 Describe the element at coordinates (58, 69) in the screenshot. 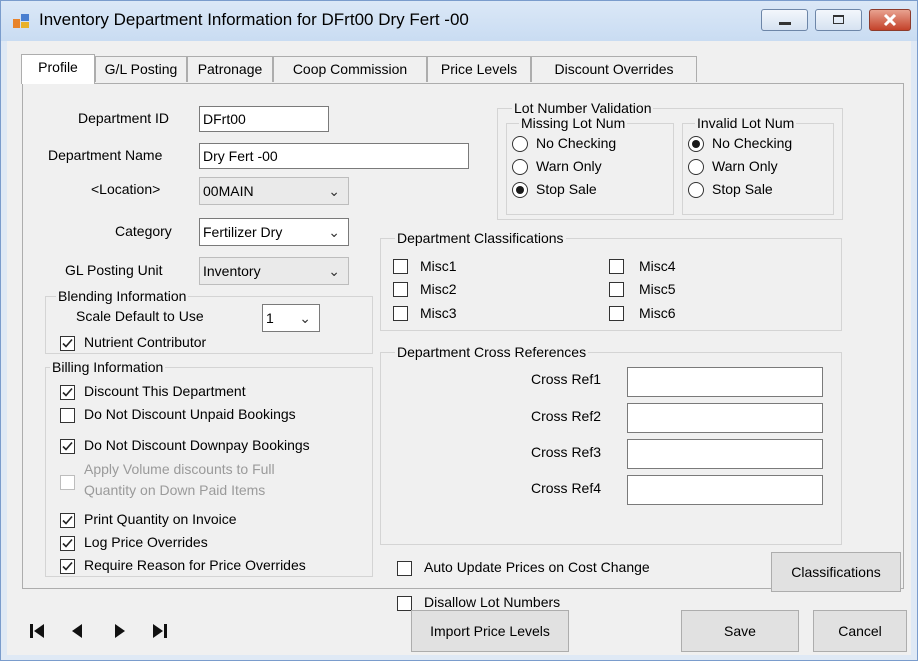

I see `tab-profile: Profile` at that location.